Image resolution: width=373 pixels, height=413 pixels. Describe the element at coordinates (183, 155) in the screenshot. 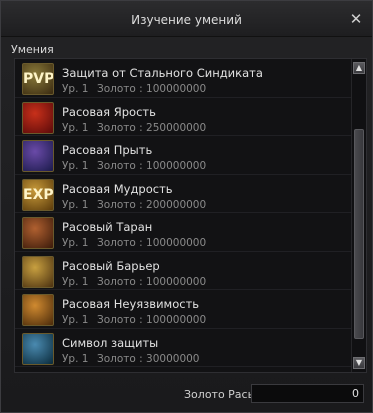

I see `skill-row: Расовая Прыть Ур. 1 Золото : 100000000` at that location.